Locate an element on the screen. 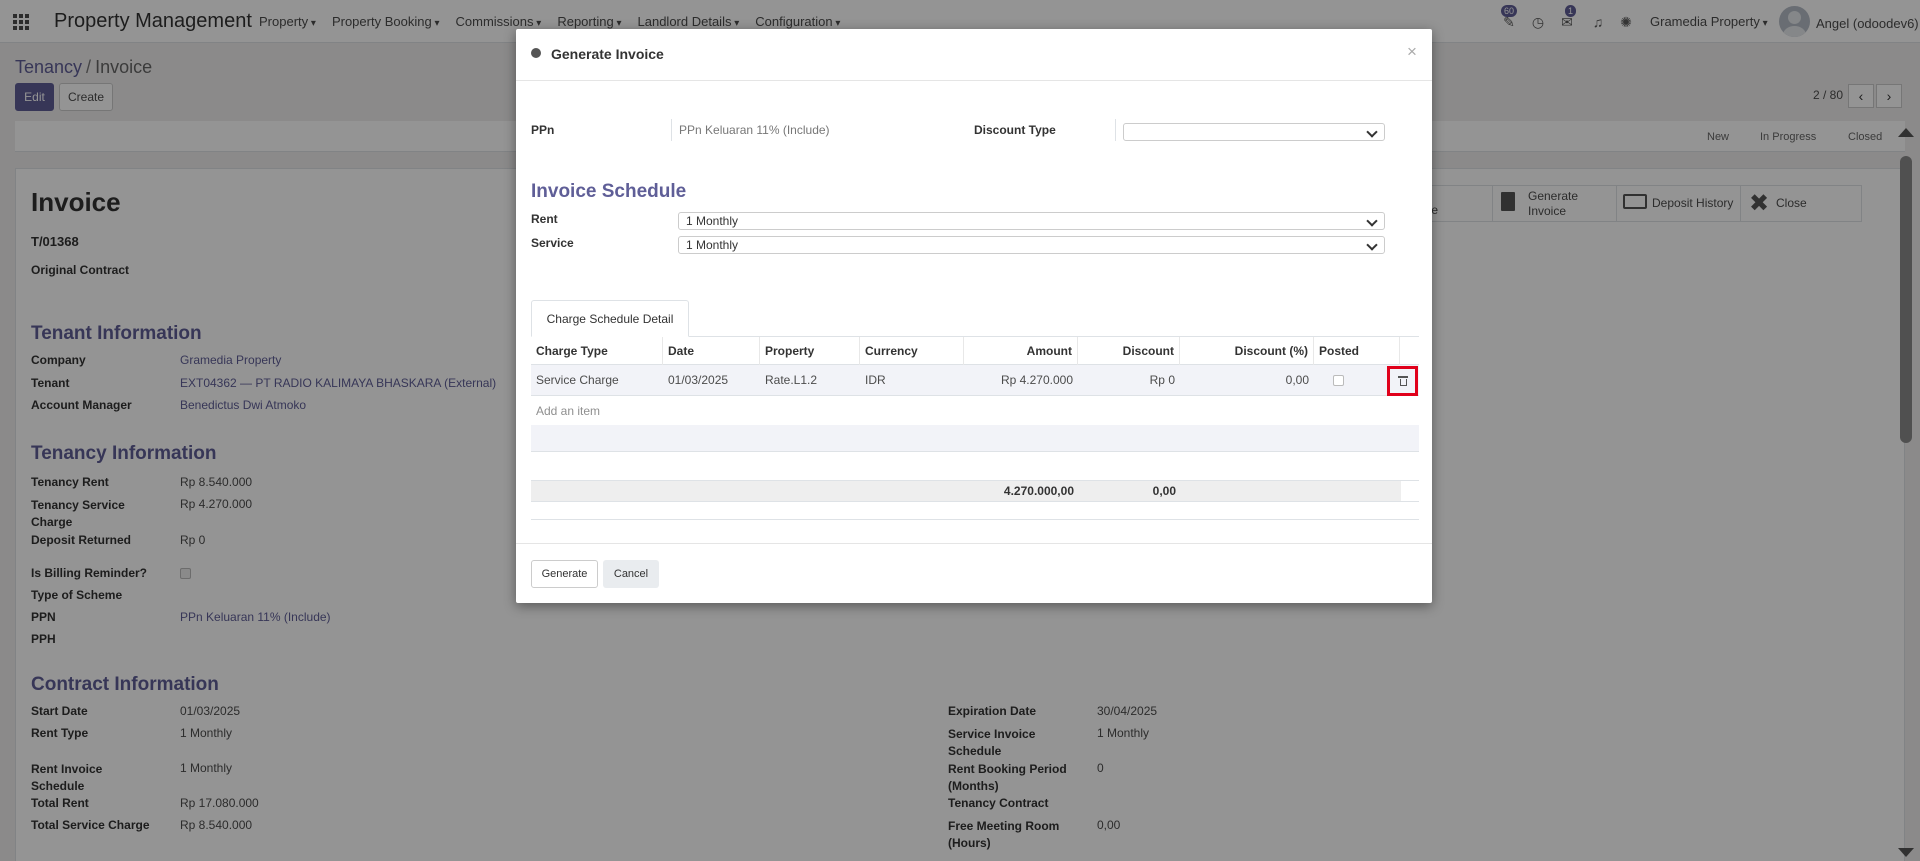 The width and height of the screenshot is (1920, 861). ppn-label: PPn is located at coordinates (543, 130).